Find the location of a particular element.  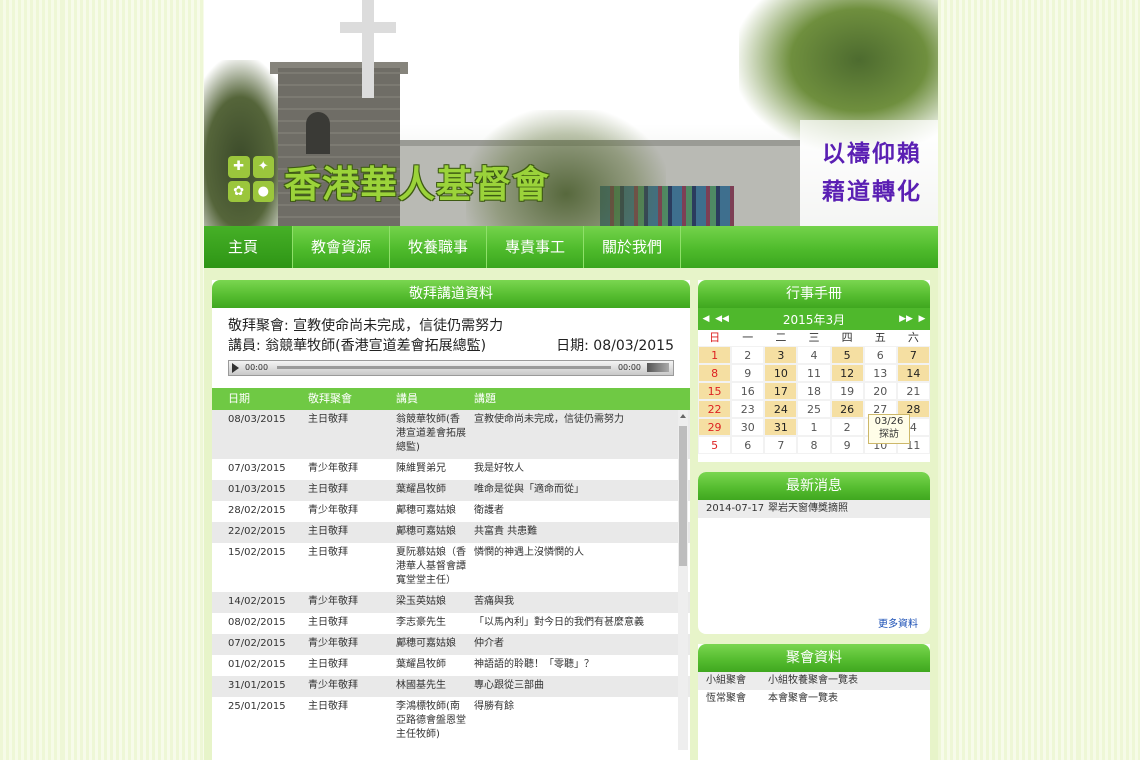

weekday-label: 日 is located at coordinates (715, 338).